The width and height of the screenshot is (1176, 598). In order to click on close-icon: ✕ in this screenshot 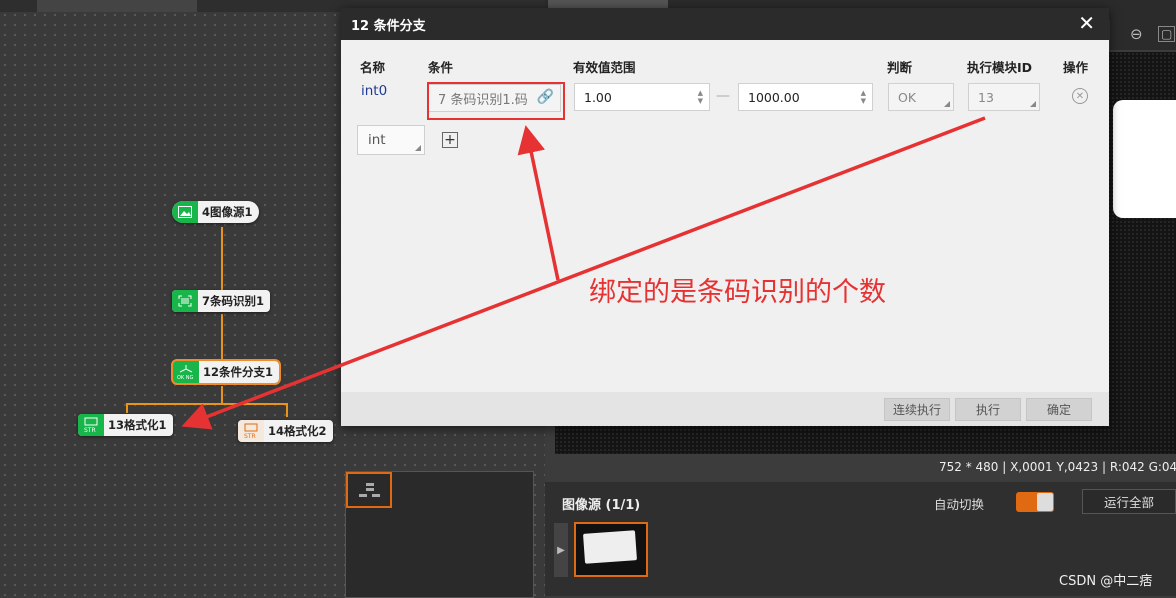, I will do `click(1086, 23)`.